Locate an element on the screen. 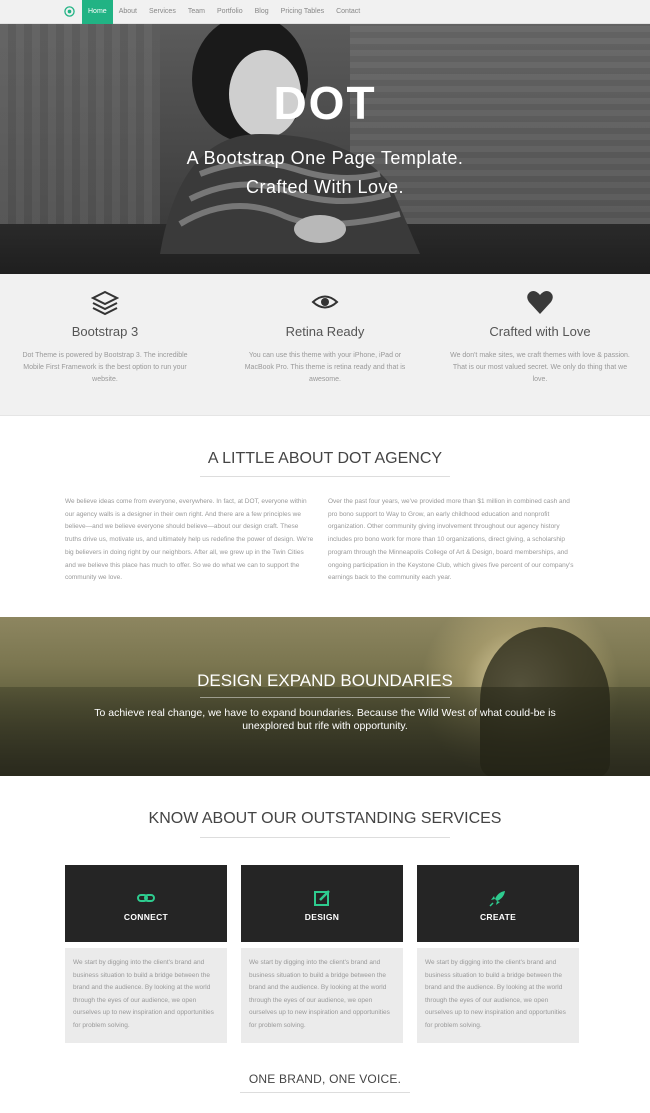  feature-title: Bootstrap 3 is located at coordinates (105, 331).